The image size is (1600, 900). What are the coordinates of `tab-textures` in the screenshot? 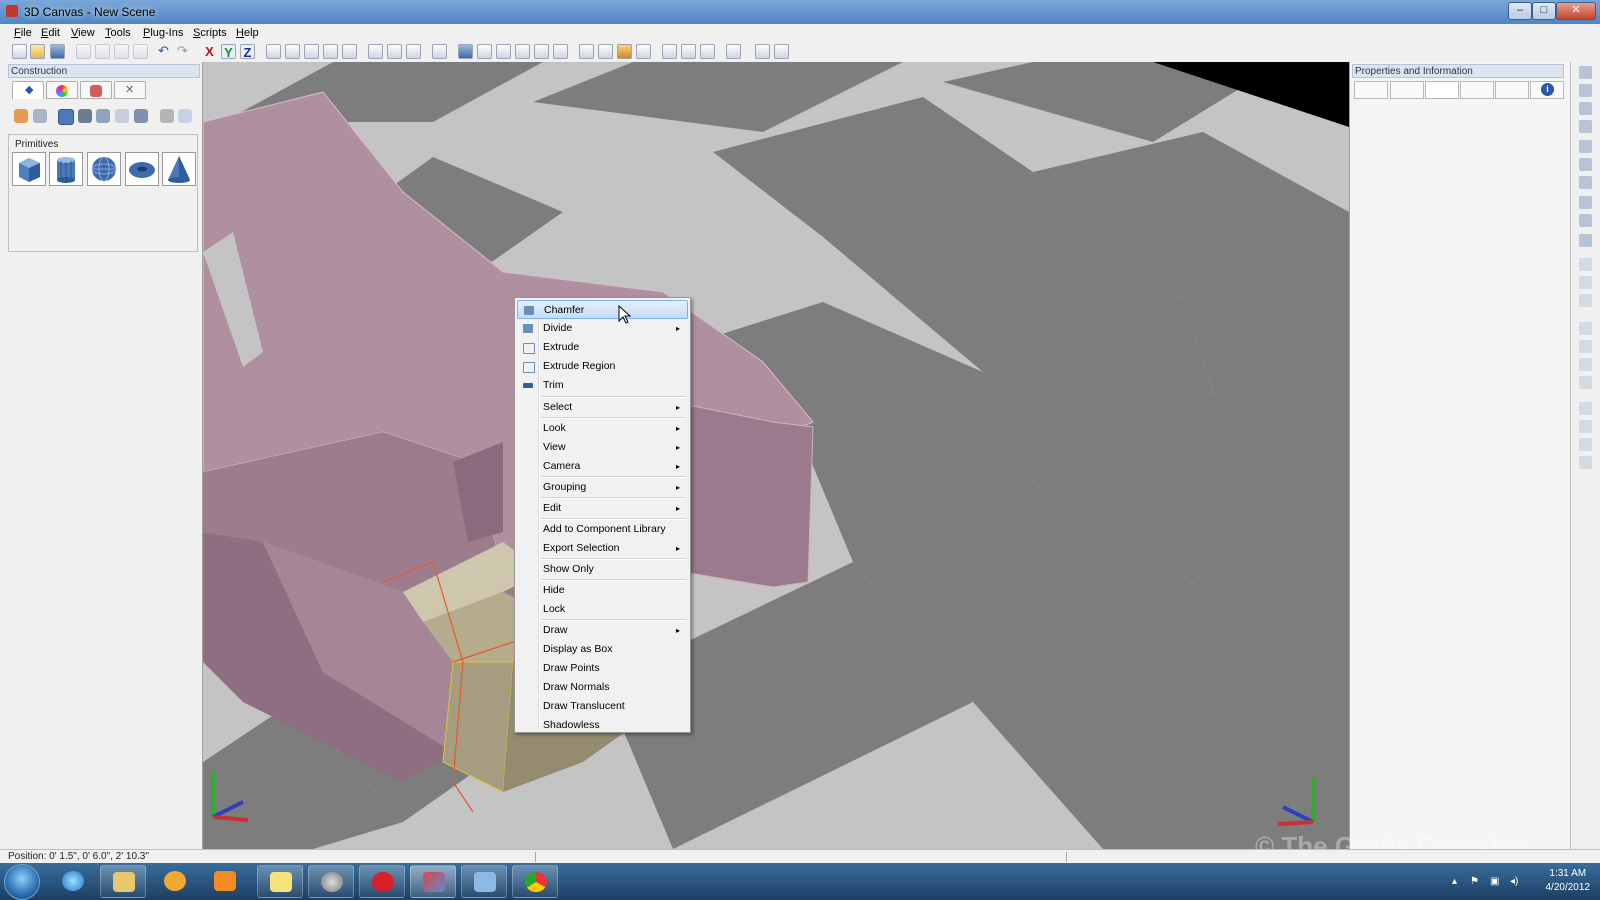 It's located at (96, 90).